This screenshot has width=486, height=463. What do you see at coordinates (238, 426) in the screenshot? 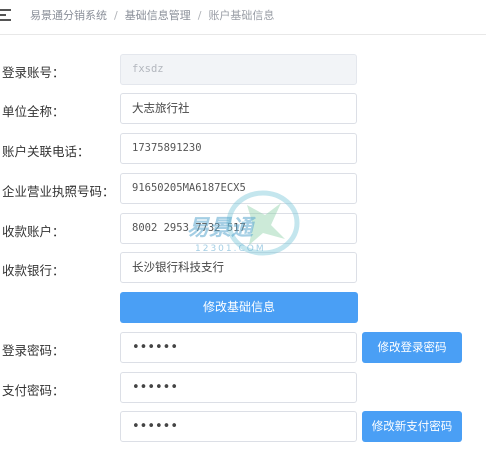
I see `new-pay-password-input: ••••••` at bounding box center [238, 426].